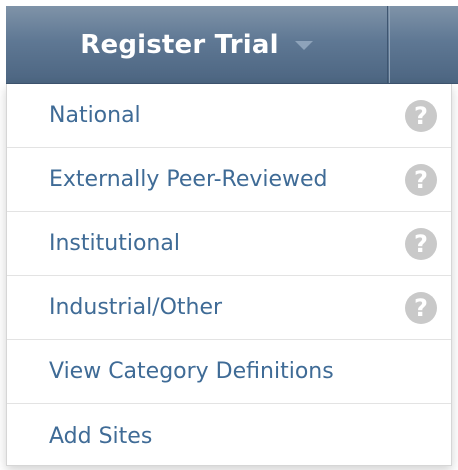 This screenshot has height=470, width=458. I want to click on register-trial-menu-button: Register Trial, so click(197, 44).